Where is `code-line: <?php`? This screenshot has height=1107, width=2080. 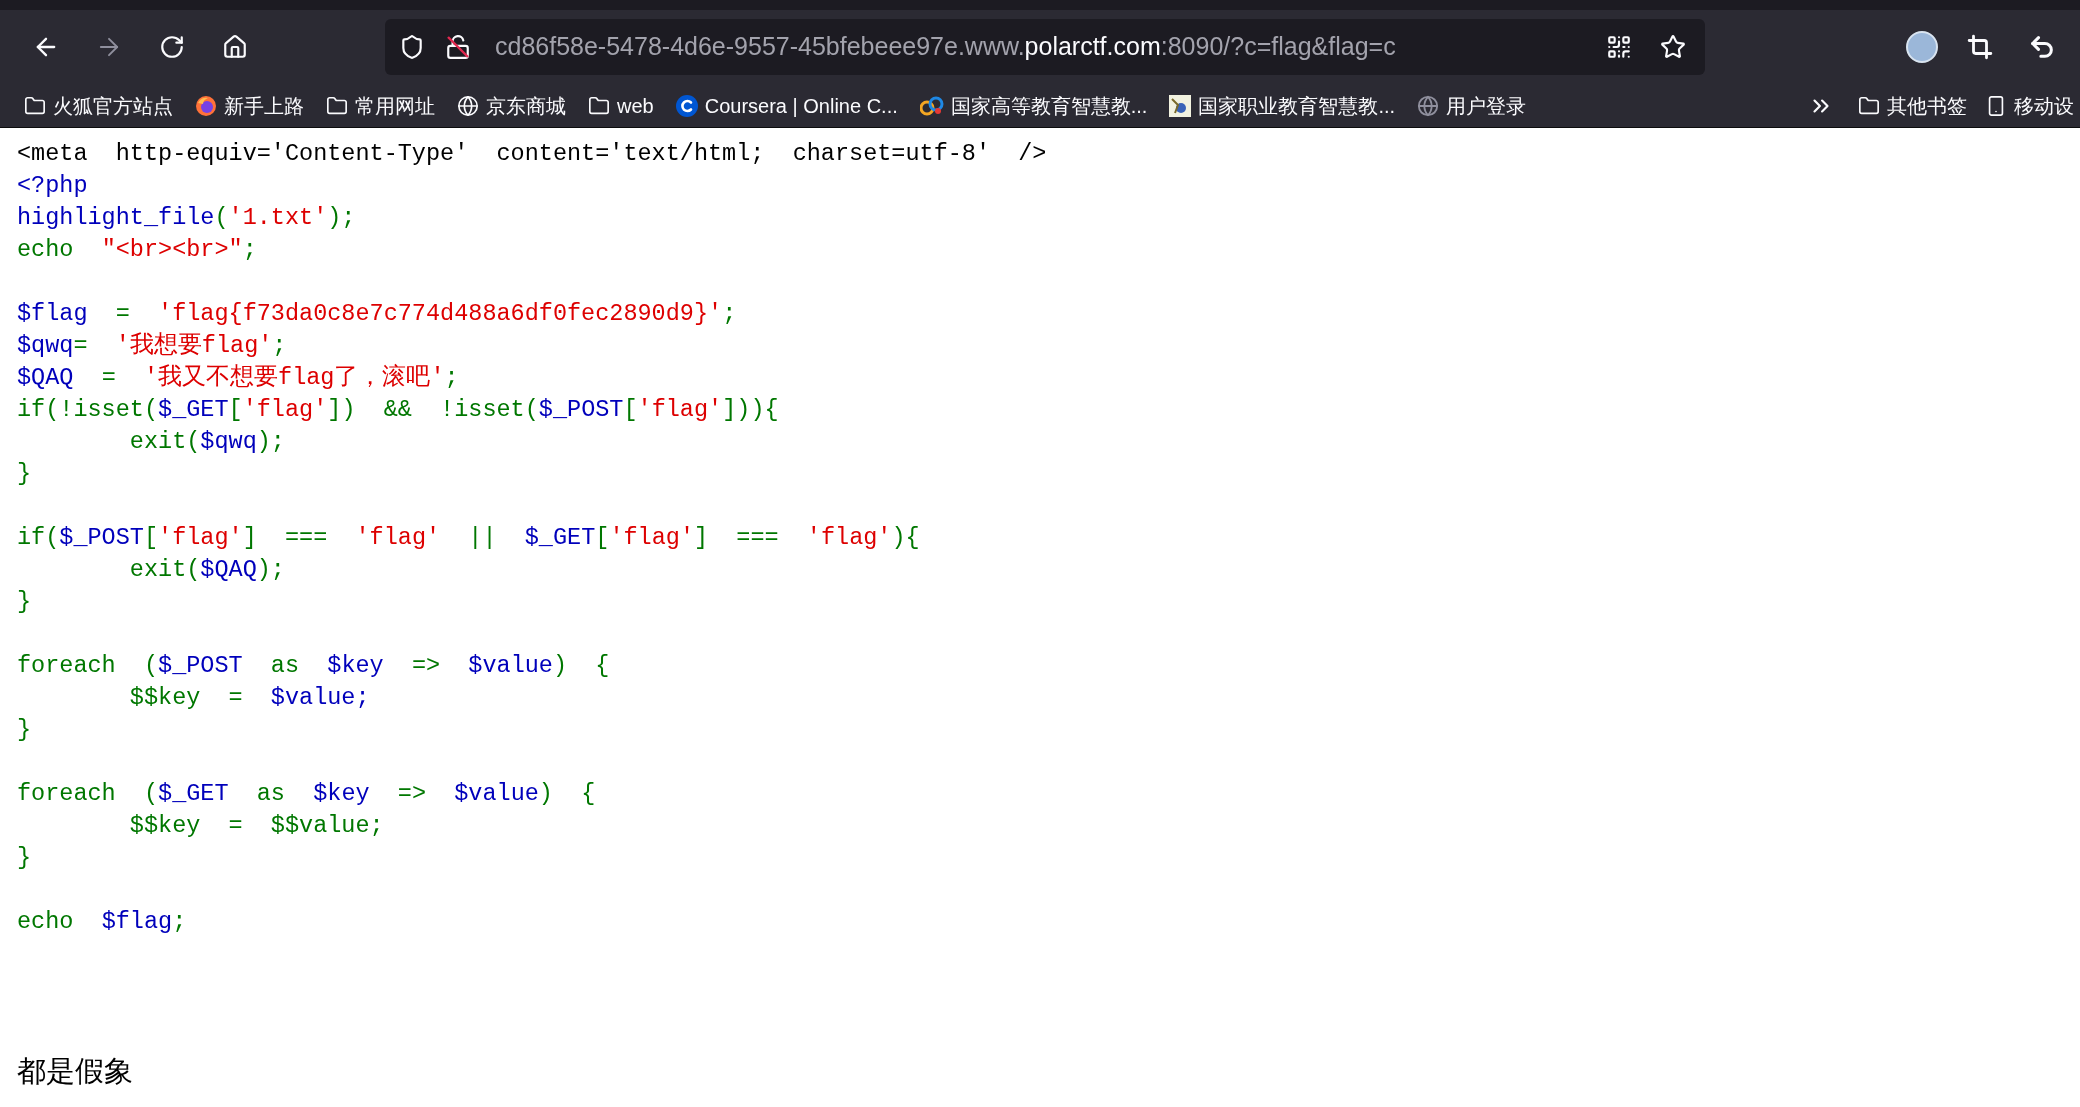
code-line: <?php is located at coordinates (52, 186).